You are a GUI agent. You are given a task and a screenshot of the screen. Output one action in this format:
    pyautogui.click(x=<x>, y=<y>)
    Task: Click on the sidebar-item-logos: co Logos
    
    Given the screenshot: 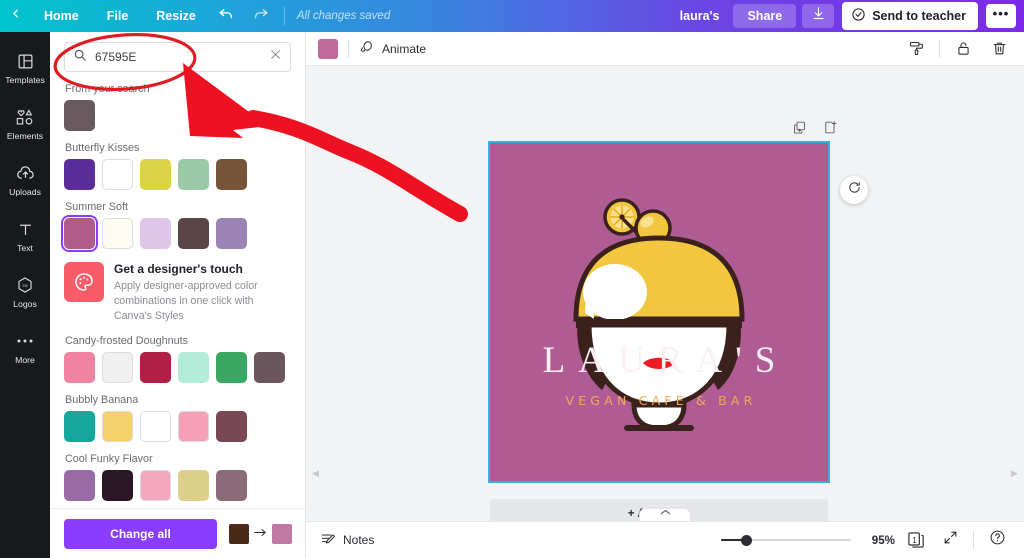 What is the action you would take?
    pyautogui.click(x=25, y=292)
    